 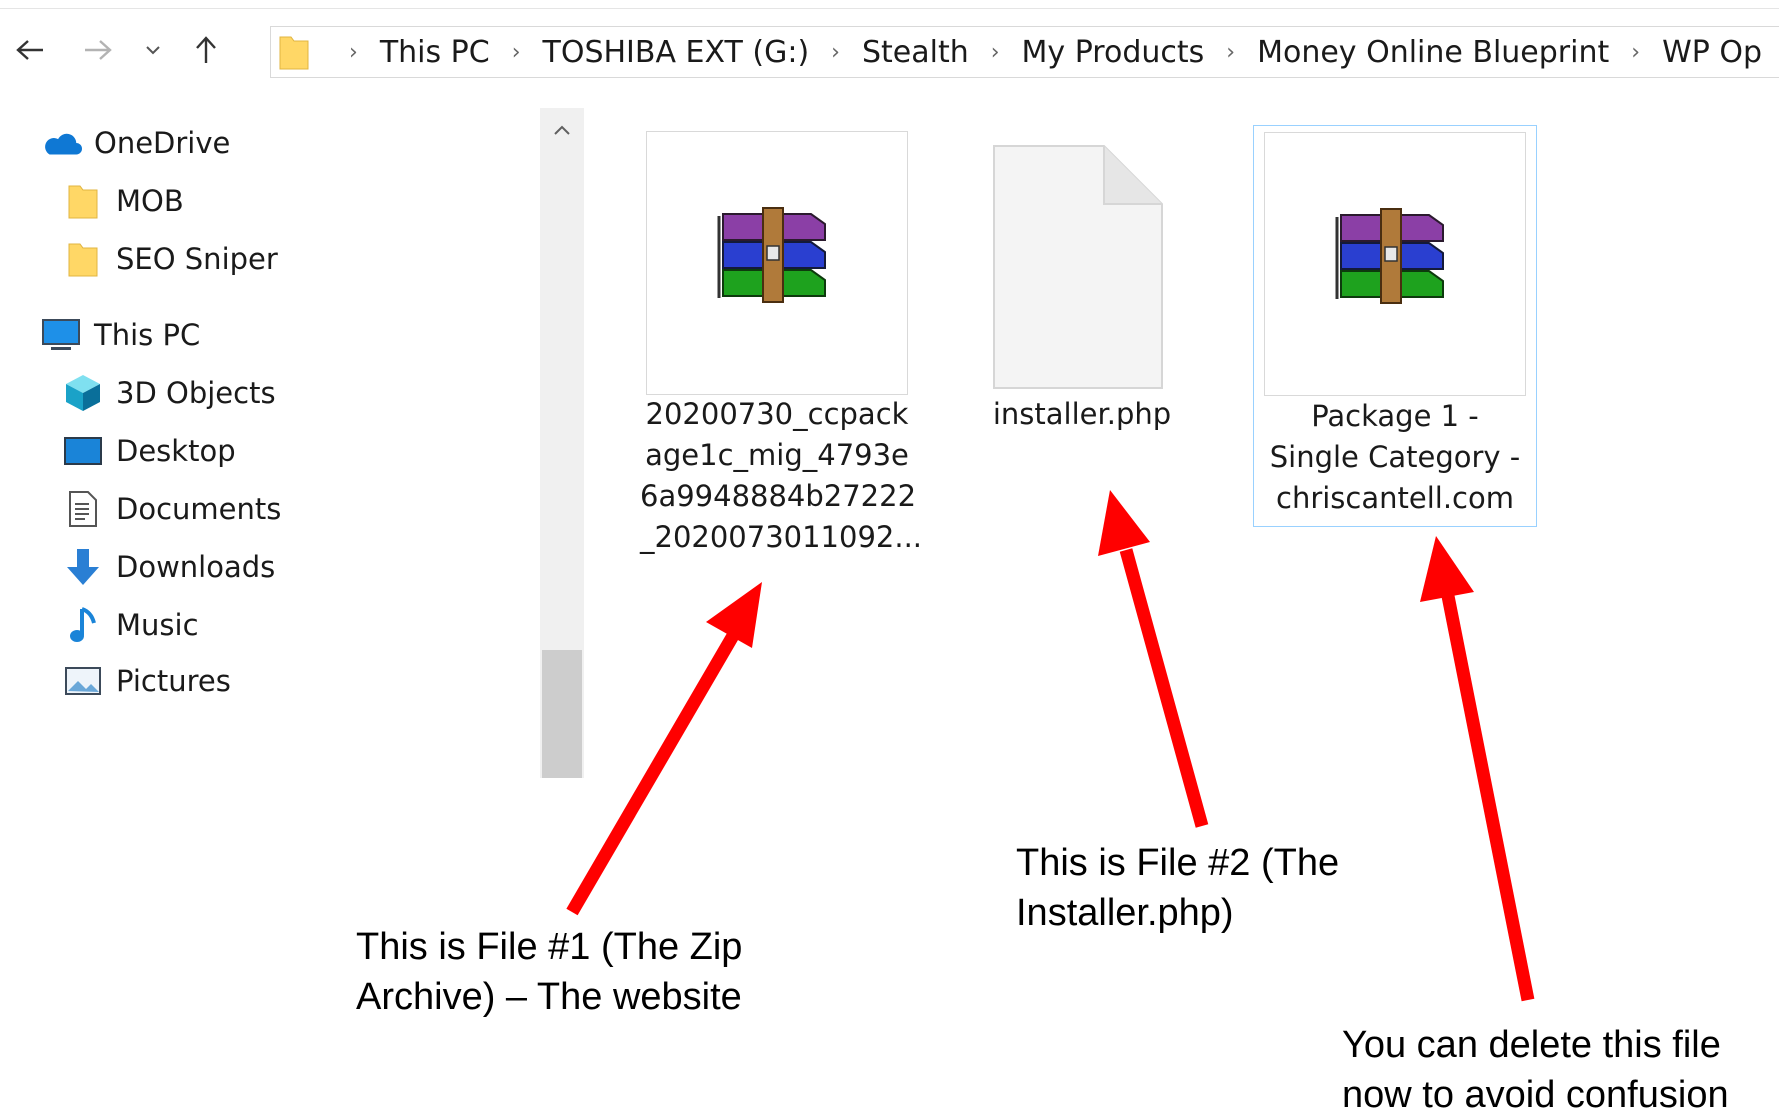 I want to click on annotation-file-2: This is File #2 (The Installer.php), so click(x=1177, y=888).